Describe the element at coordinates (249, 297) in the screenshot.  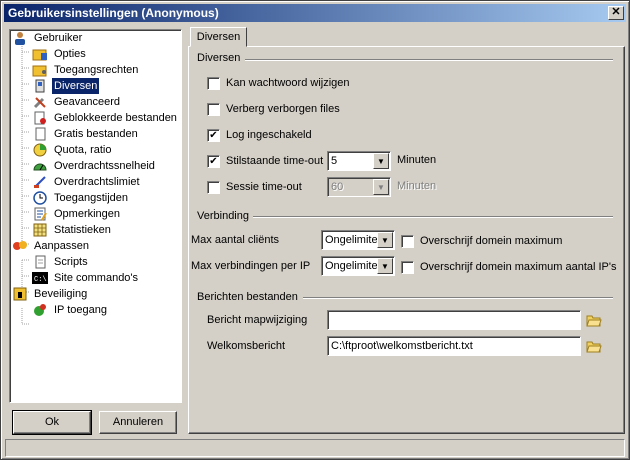
I see `group-title-berichten: Berichten bestanden` at that location.